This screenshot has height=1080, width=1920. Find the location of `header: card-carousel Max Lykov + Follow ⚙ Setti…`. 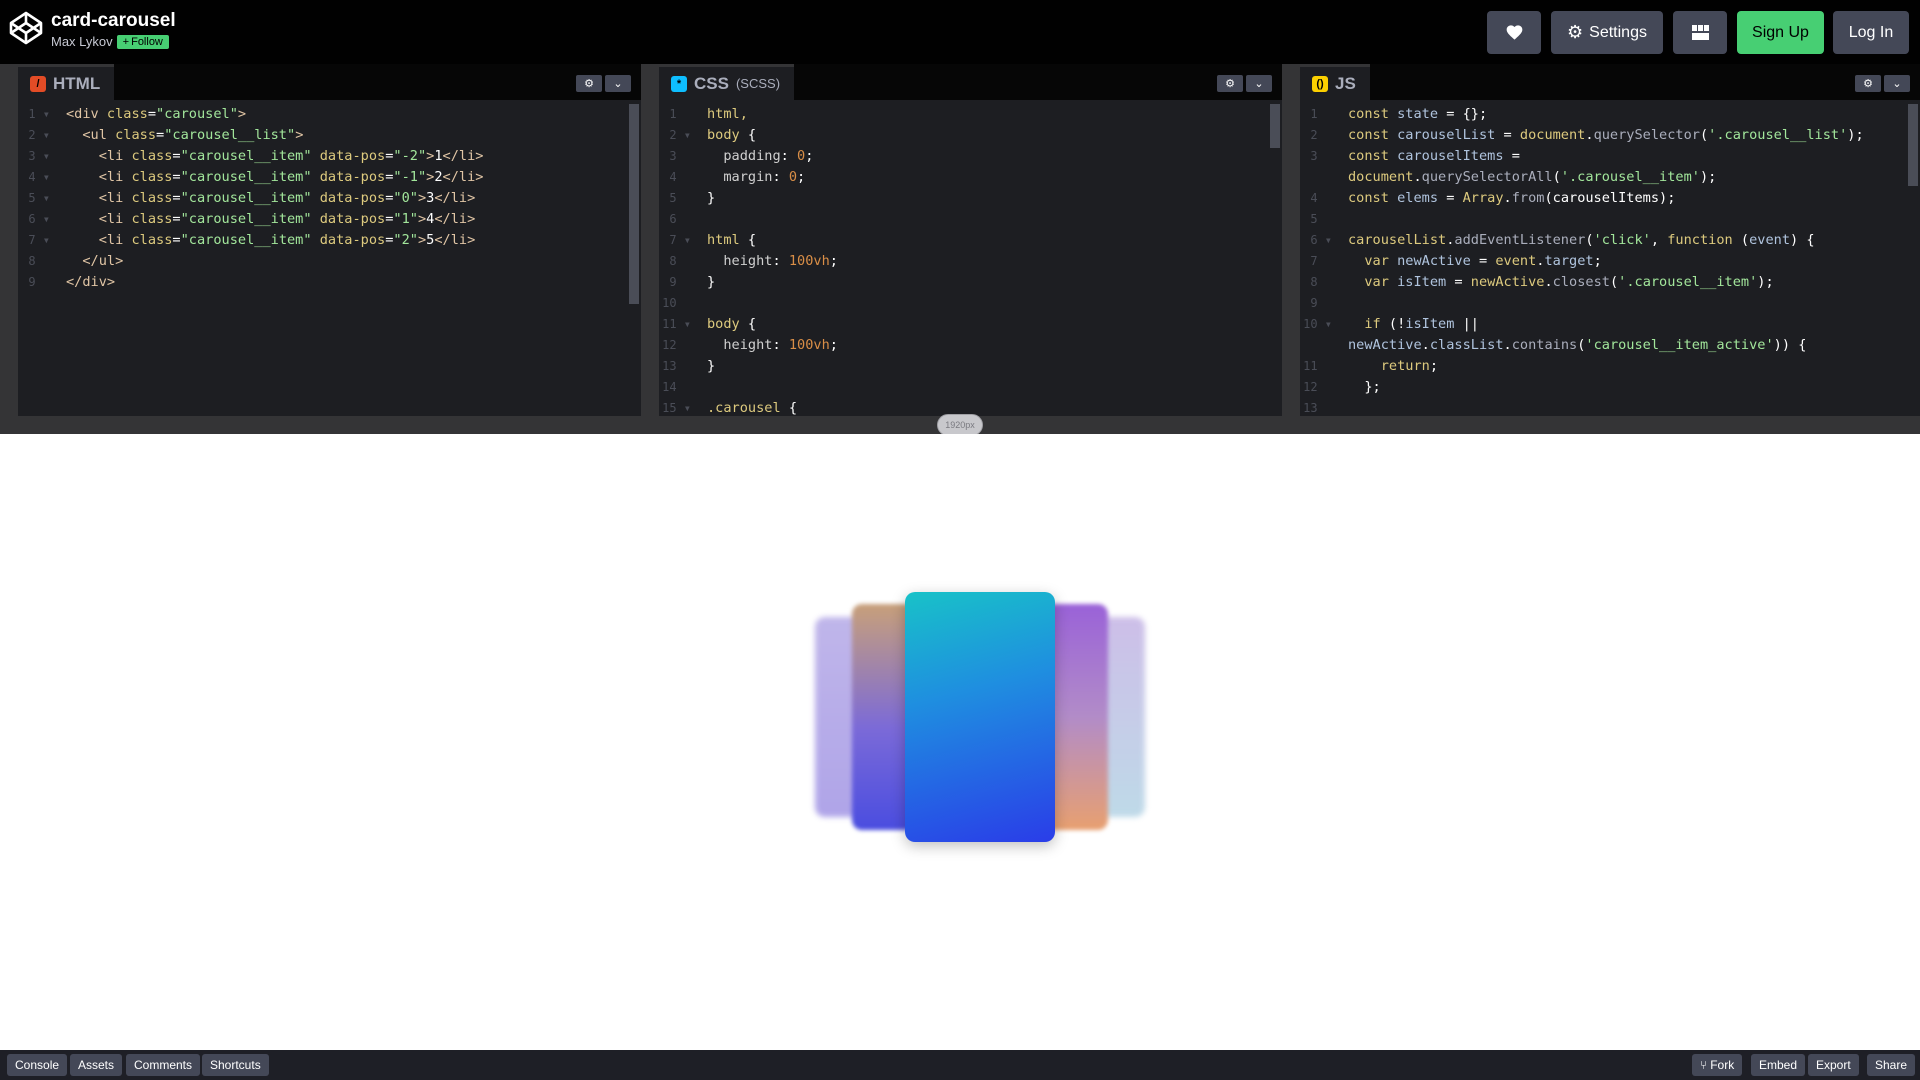

header: card-carousel Max Lykov + Follow ⚙ Setti… is located at coordinates (960, 32).